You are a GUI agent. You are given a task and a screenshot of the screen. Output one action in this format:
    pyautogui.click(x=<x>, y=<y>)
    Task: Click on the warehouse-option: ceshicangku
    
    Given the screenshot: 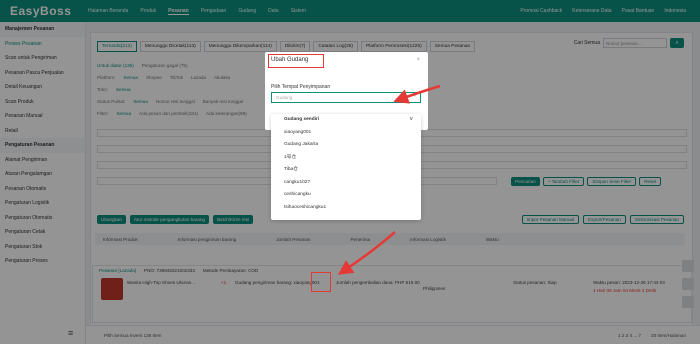 What is the action you would take?
    pyautogui.click(x=346, y=195)
    